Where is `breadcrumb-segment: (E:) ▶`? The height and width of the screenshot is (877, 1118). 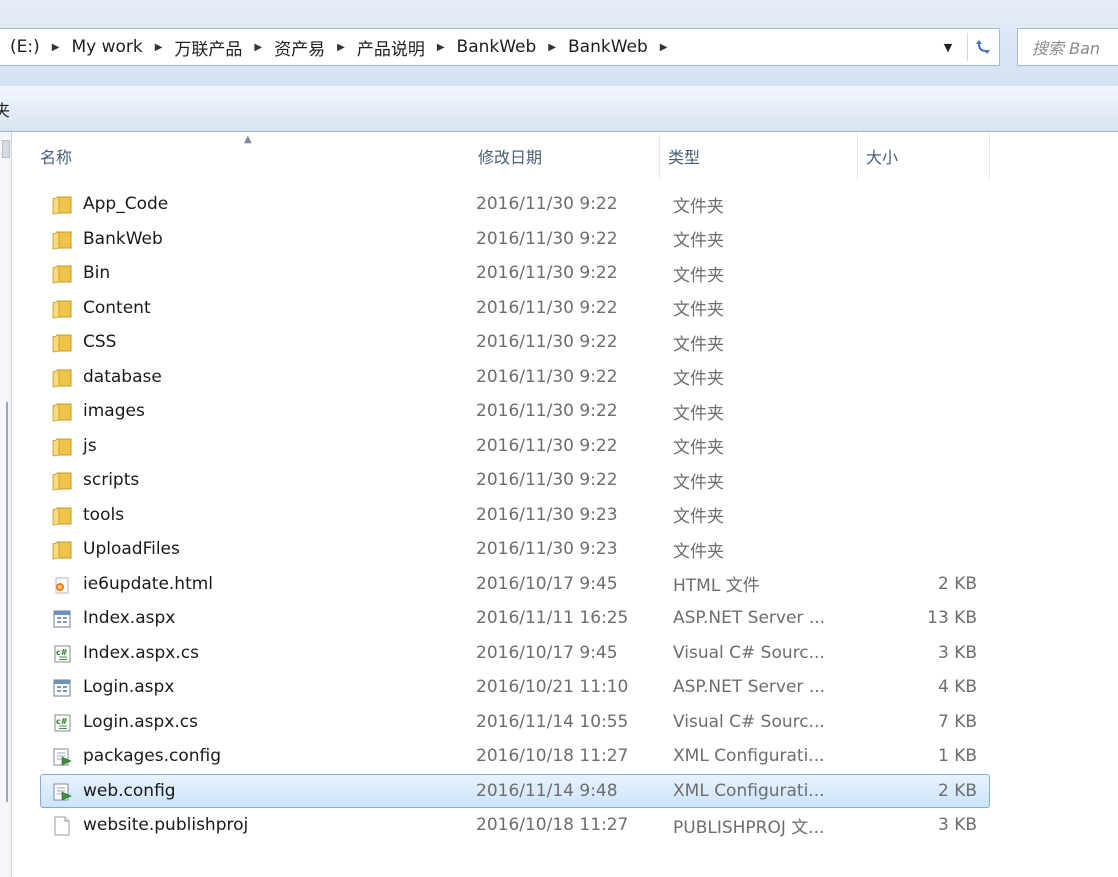
breadcrumb-segment: (E:) ▶ is located at coordinates (36, 47).